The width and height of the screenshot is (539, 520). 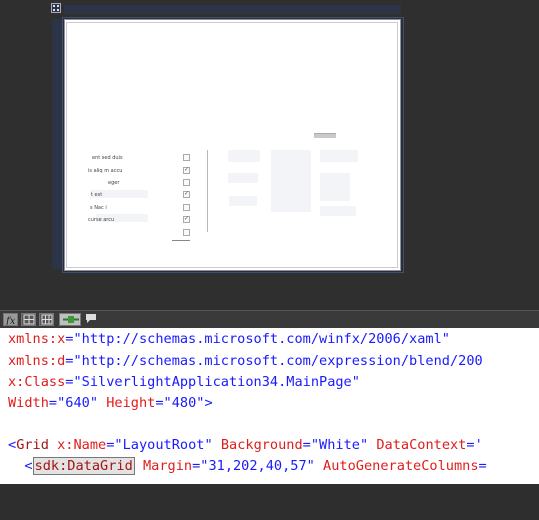 What do you see at coordinates (257, 466) in the screenshot?
I see `attribute-value: "31,202,40,57"` at bounding box center [257, 466].